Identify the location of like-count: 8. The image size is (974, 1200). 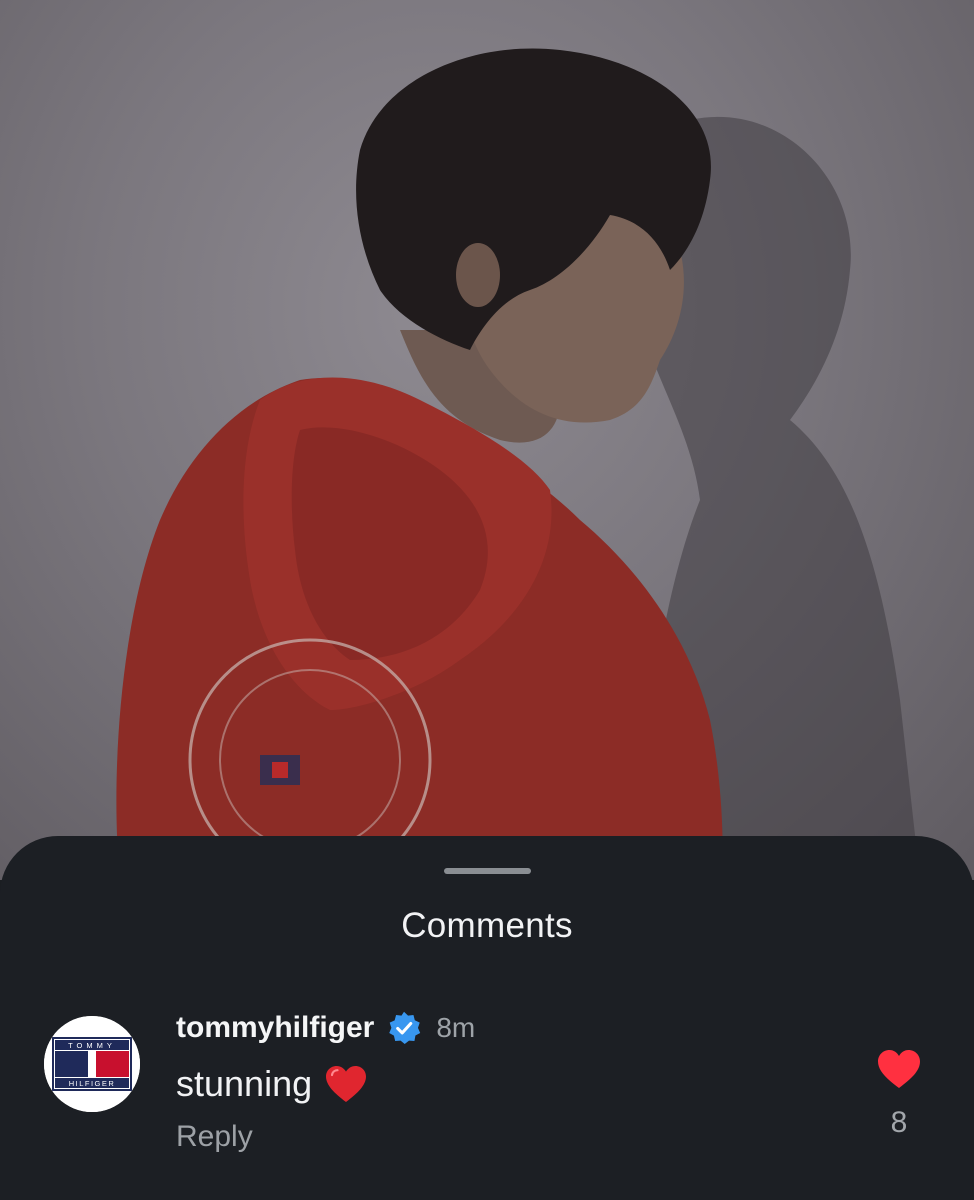
(899, 1122).